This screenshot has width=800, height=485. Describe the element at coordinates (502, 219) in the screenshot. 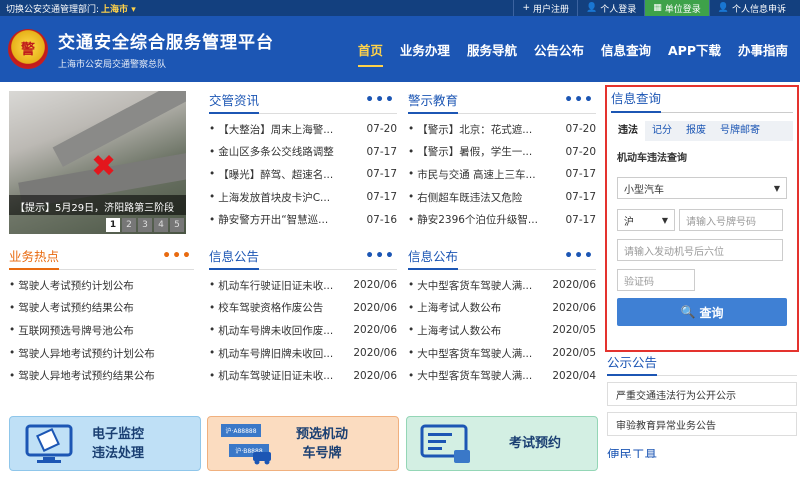

I see `list-item: • 静安2396个泊位升级智... 07-17` at that location.